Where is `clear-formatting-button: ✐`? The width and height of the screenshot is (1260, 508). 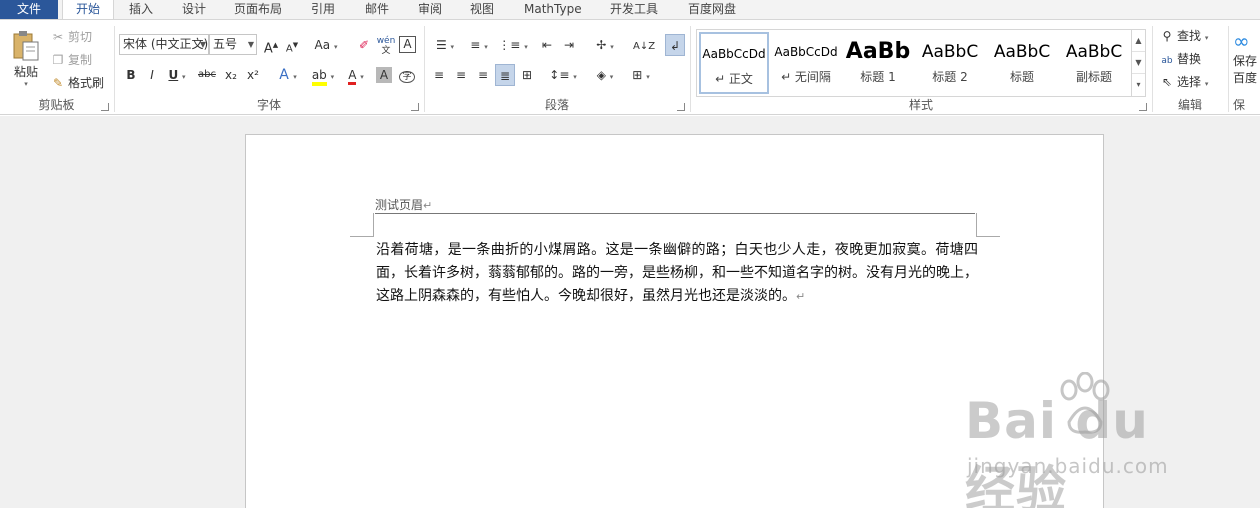
clear-formatting-button: ✐ is located at coordinates (364, 45).